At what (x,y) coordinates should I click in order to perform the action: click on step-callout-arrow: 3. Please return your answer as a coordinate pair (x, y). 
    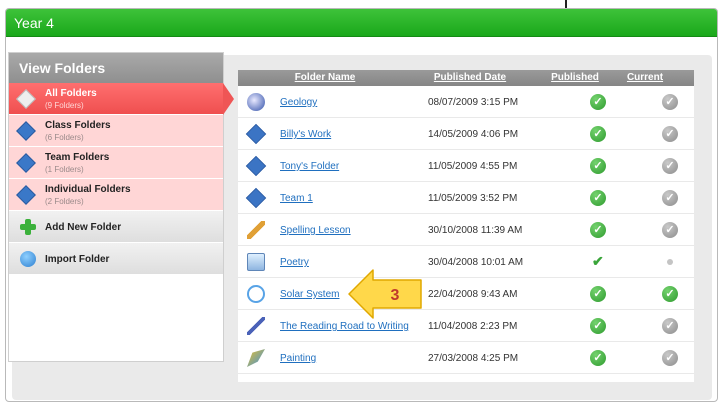
    Looking at the image, I should click on (385, 294).